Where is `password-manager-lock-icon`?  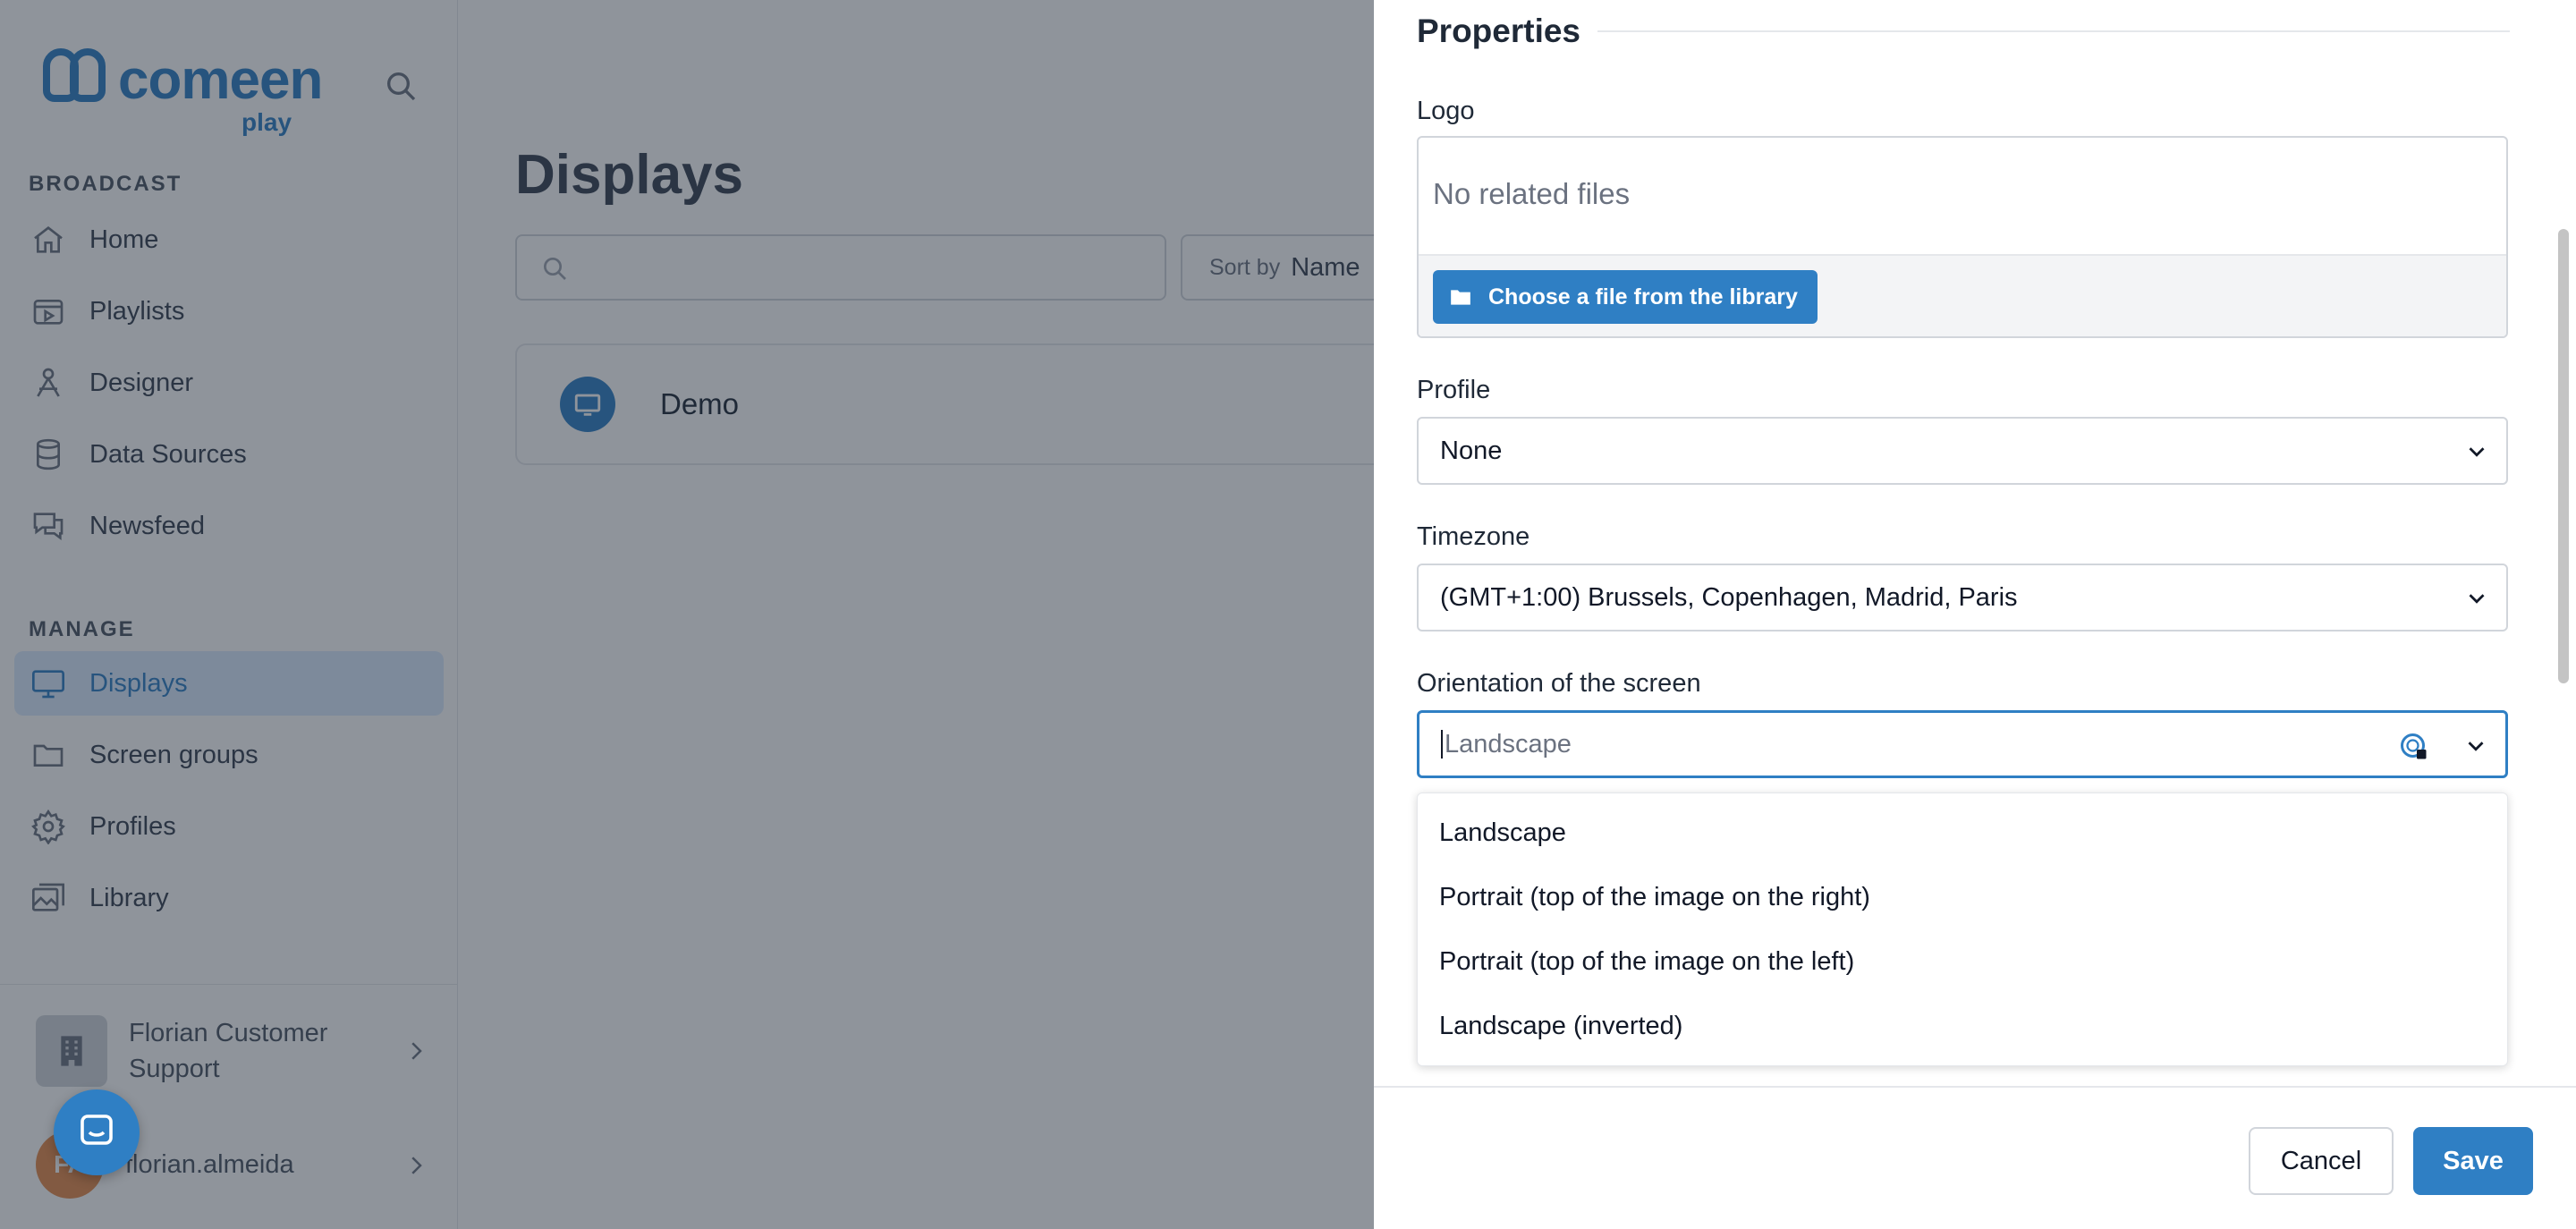
password-manager-lock-icon is located at coordinates (2414, 750).